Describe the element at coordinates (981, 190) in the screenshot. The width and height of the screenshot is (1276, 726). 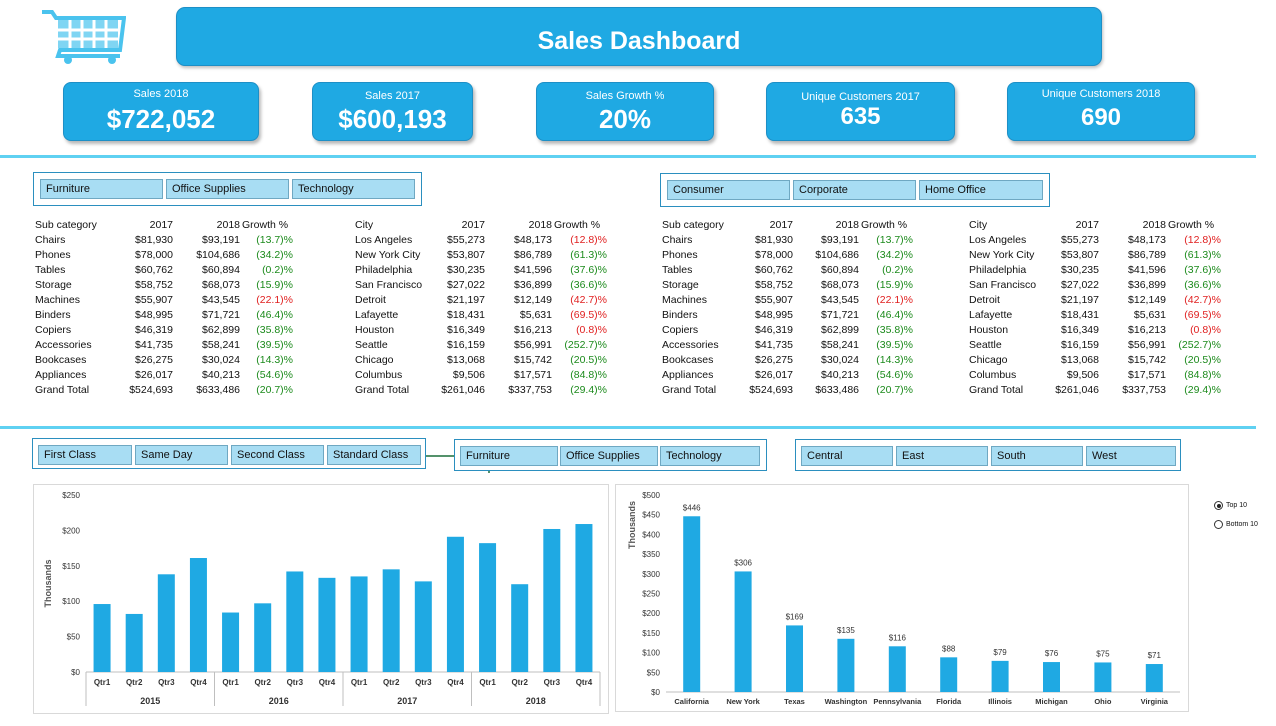
I see `slicer-item-home-office: Home Office` at that location.